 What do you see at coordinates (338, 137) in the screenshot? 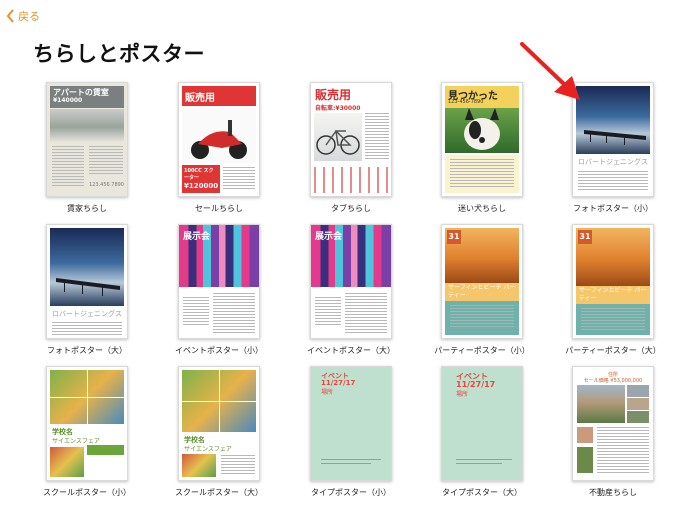
I see `bike-photo` at bounding box center [338, 137].